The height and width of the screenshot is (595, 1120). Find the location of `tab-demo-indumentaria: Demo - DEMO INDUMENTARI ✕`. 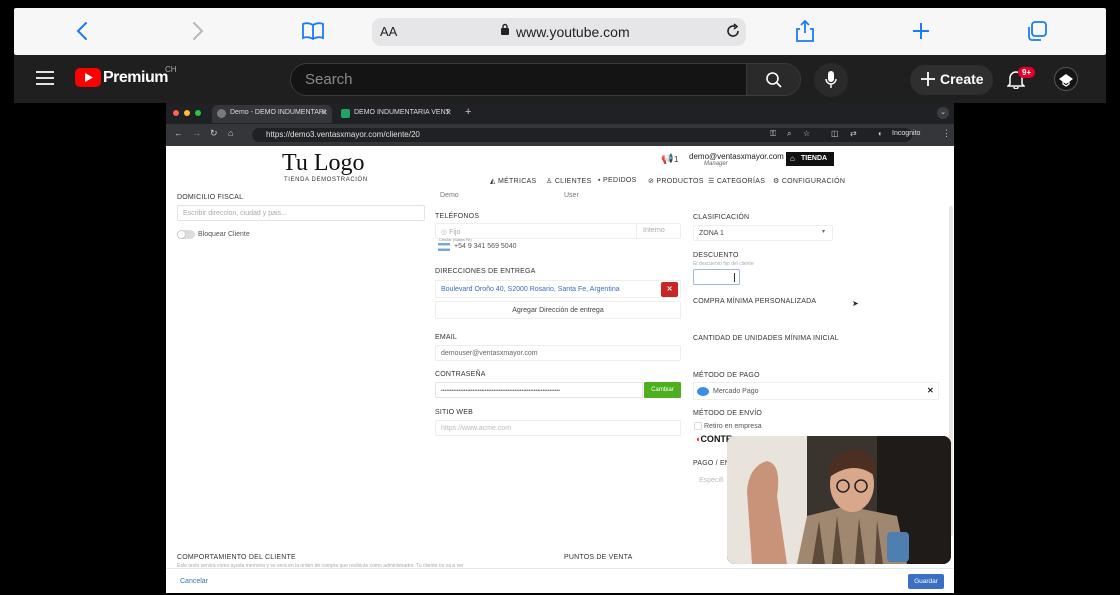

tab-demo-indumentaria: Demo - DEMO INDUMENTARI ✕ is located at coordinates (272, 114).